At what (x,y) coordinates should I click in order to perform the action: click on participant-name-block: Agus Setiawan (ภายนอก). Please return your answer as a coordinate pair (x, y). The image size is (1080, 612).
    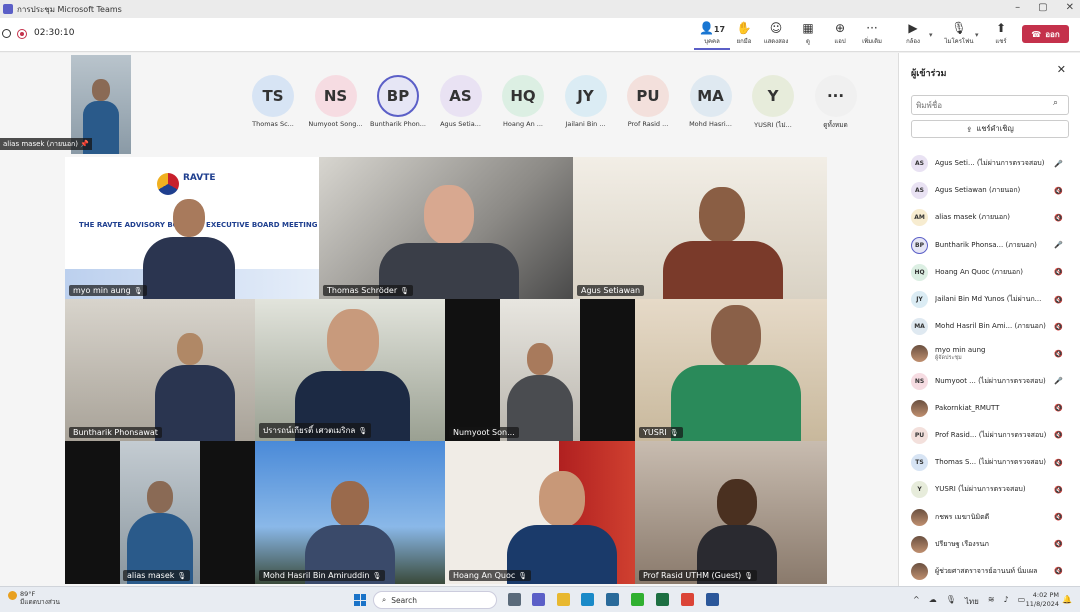
    Looking at the image, I should click on (994, 190).